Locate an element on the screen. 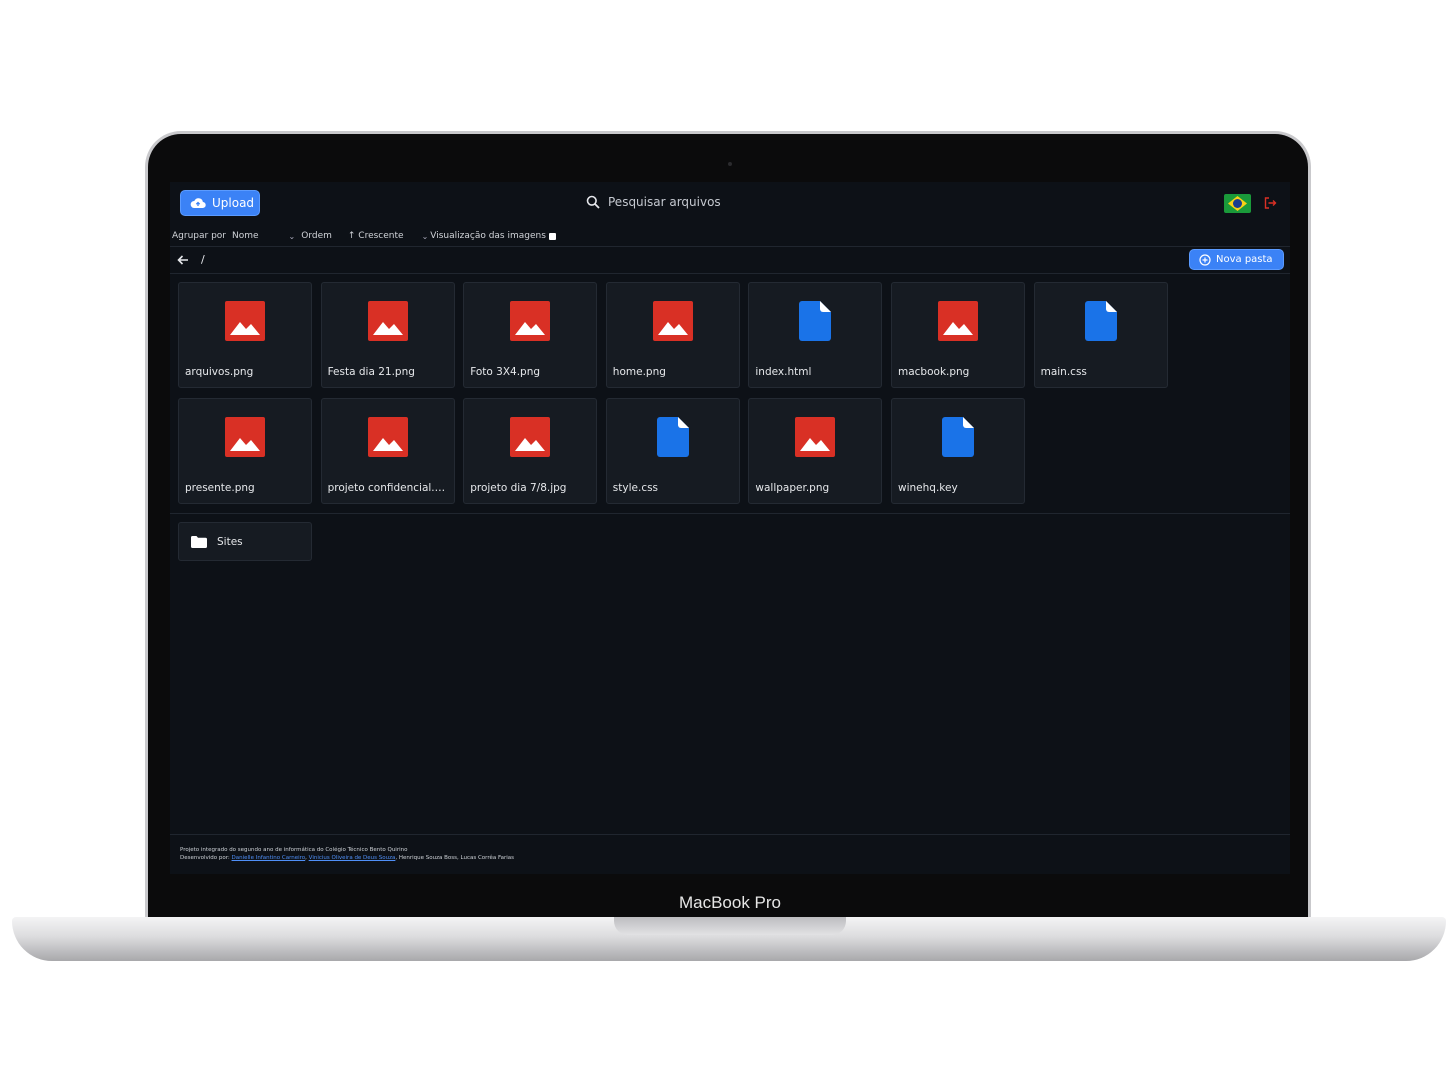 This screenshot has width=1454, height=1091. file-name: arquivos.png is located at coordinates (219, 372).